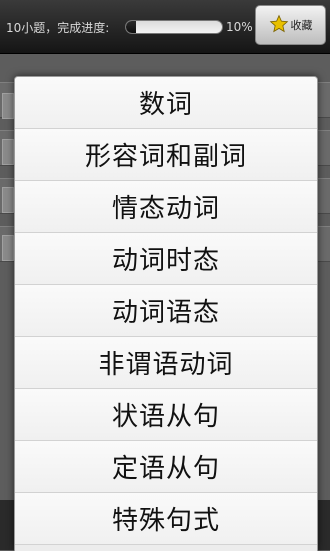 Image resolution: width=330 pixels, height=551 pixels. I want to click on menu-item-verb-voices: 动词语态, so click(166, 311).